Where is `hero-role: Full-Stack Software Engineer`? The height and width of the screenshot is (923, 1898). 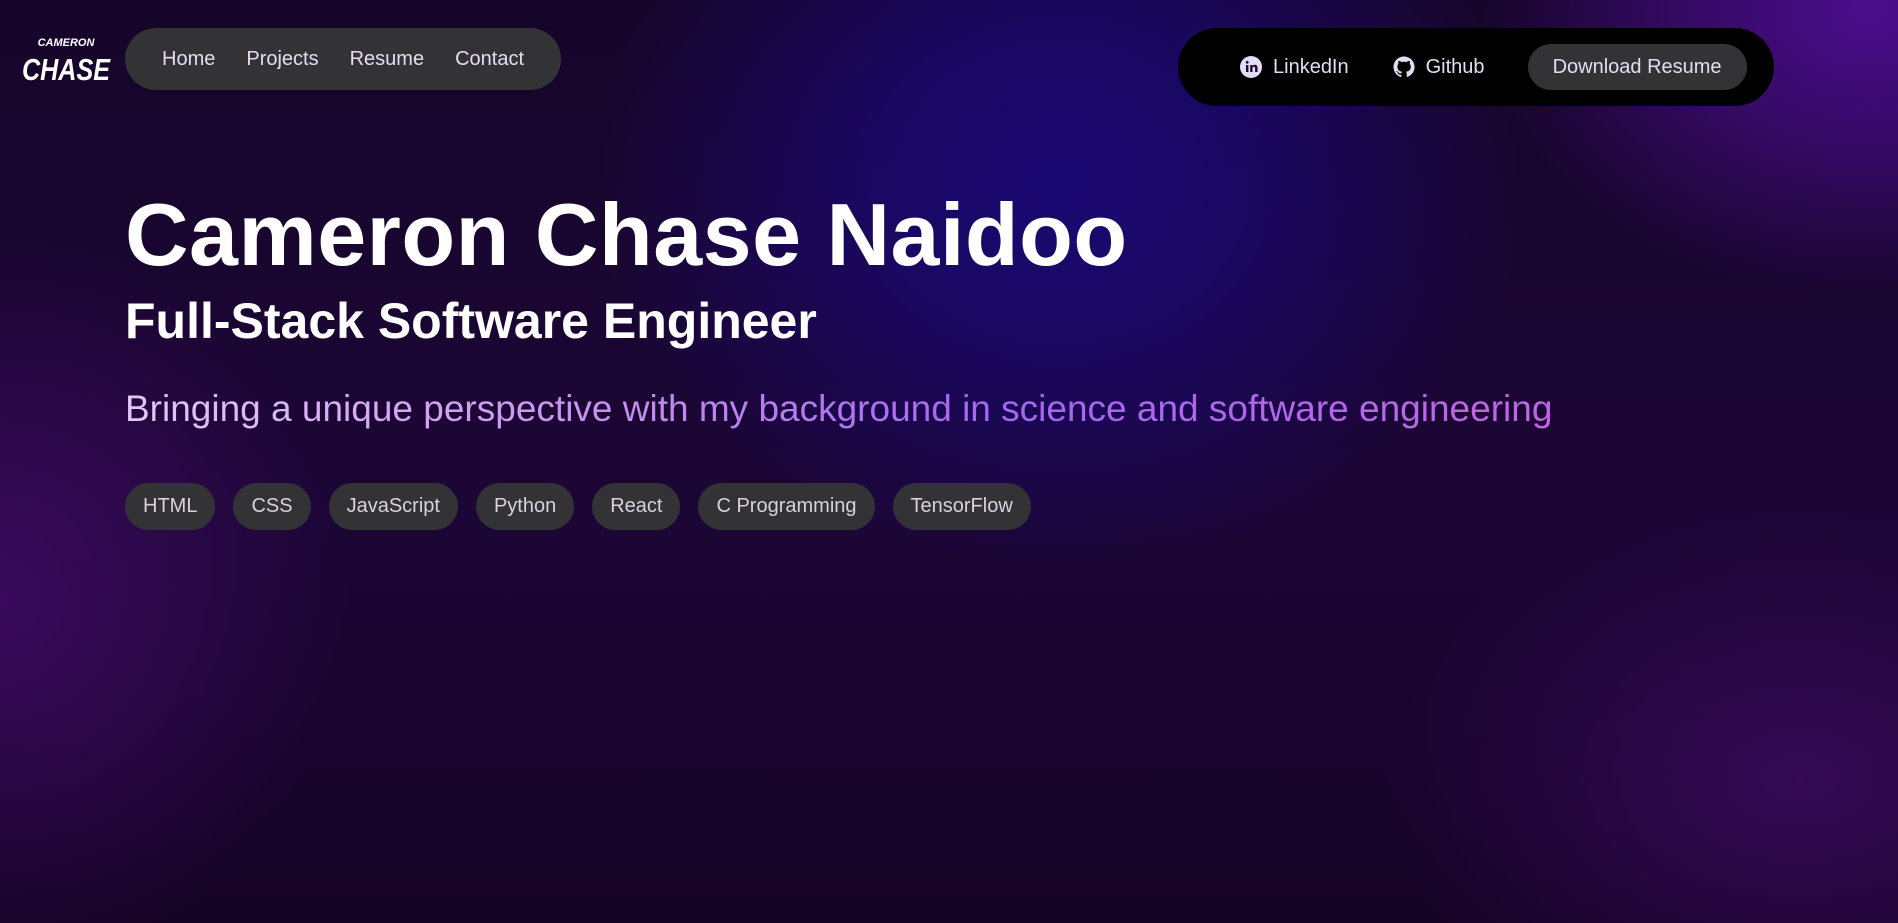
hero-role: Full-Stack Software Engineer is located at coordinates (471, 321).